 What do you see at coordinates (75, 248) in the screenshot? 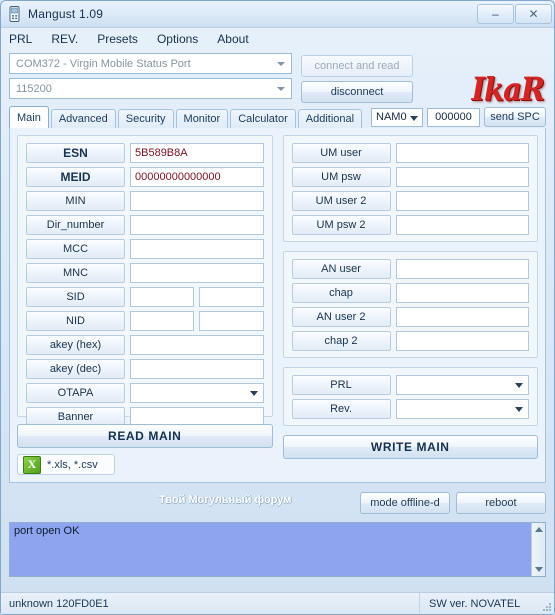
I see `mcc-label: MCC` at bounding box center [75, 248].